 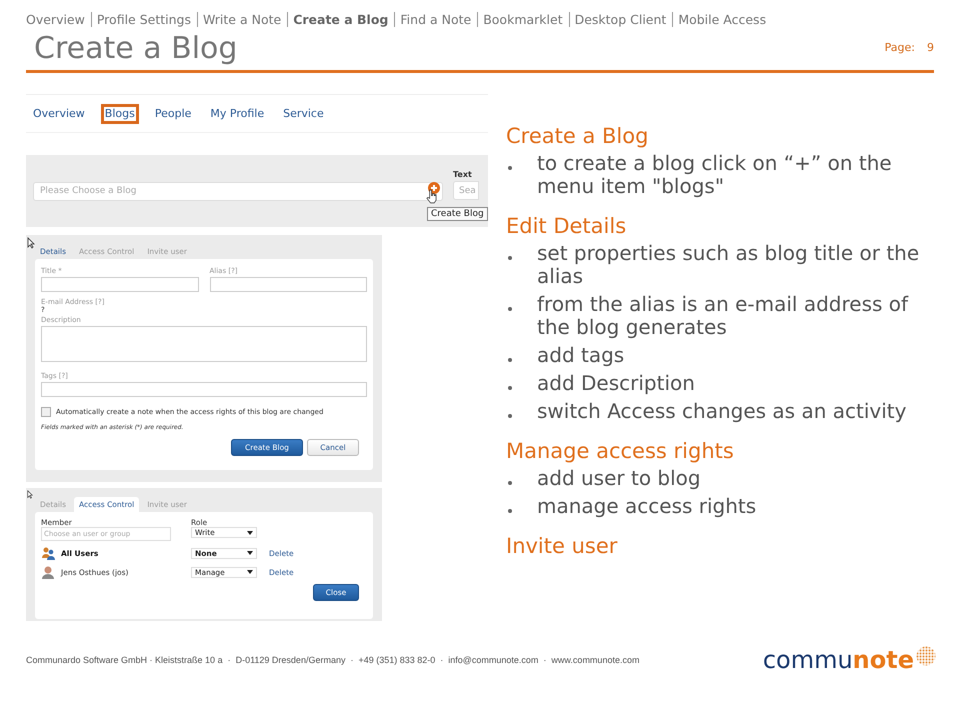 What do you see at coordinates (616, 383) in the screenshot?
I see `bullet-text: add Description` at bounding box center [616, 383].